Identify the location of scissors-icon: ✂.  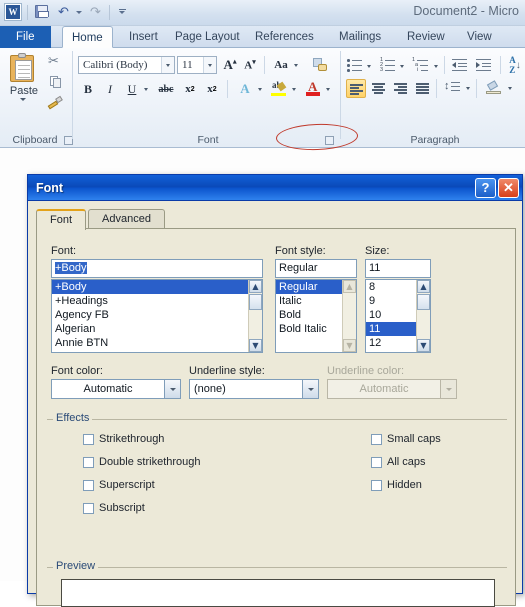
(55, 62).